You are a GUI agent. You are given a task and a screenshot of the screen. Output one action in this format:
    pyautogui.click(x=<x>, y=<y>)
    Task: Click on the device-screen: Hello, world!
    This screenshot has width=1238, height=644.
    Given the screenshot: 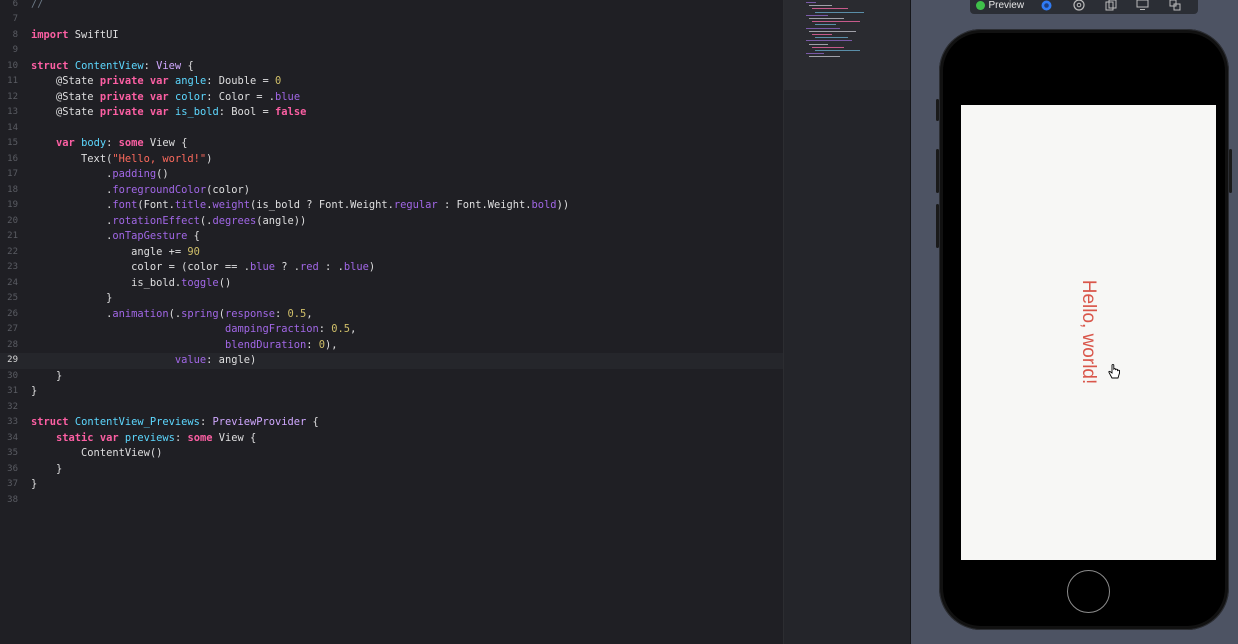 What is the action you would take?
    pyautogui.click(x=1088, y=332)
    